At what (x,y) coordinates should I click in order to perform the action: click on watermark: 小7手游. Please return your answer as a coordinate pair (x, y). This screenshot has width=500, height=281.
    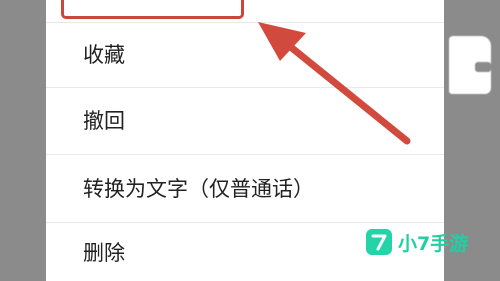
    Looking at the image, I should click on (417, 242).